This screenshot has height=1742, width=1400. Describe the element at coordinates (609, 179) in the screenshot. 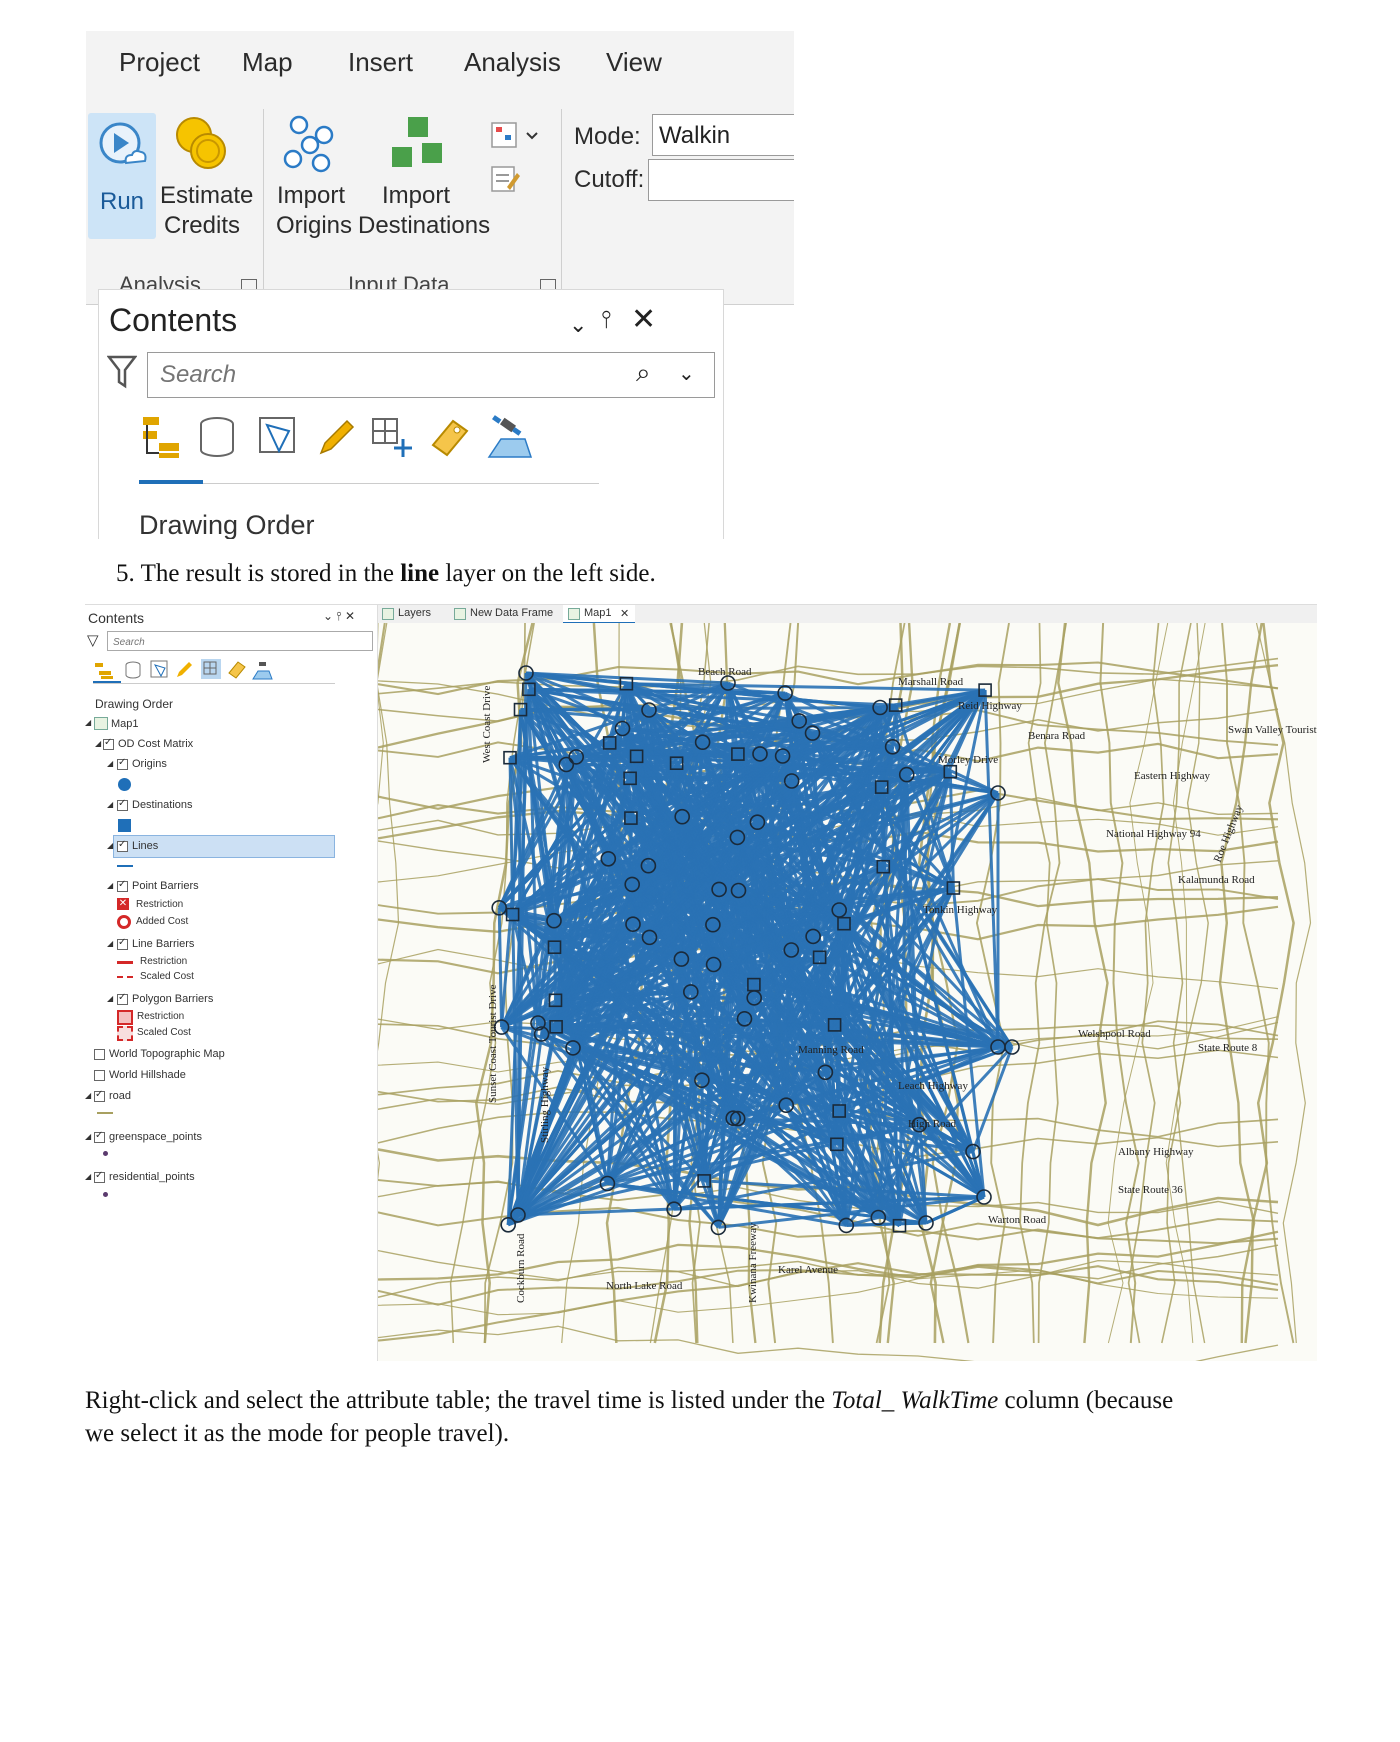

I see `cutoff-label: Cutoff:` at that location.